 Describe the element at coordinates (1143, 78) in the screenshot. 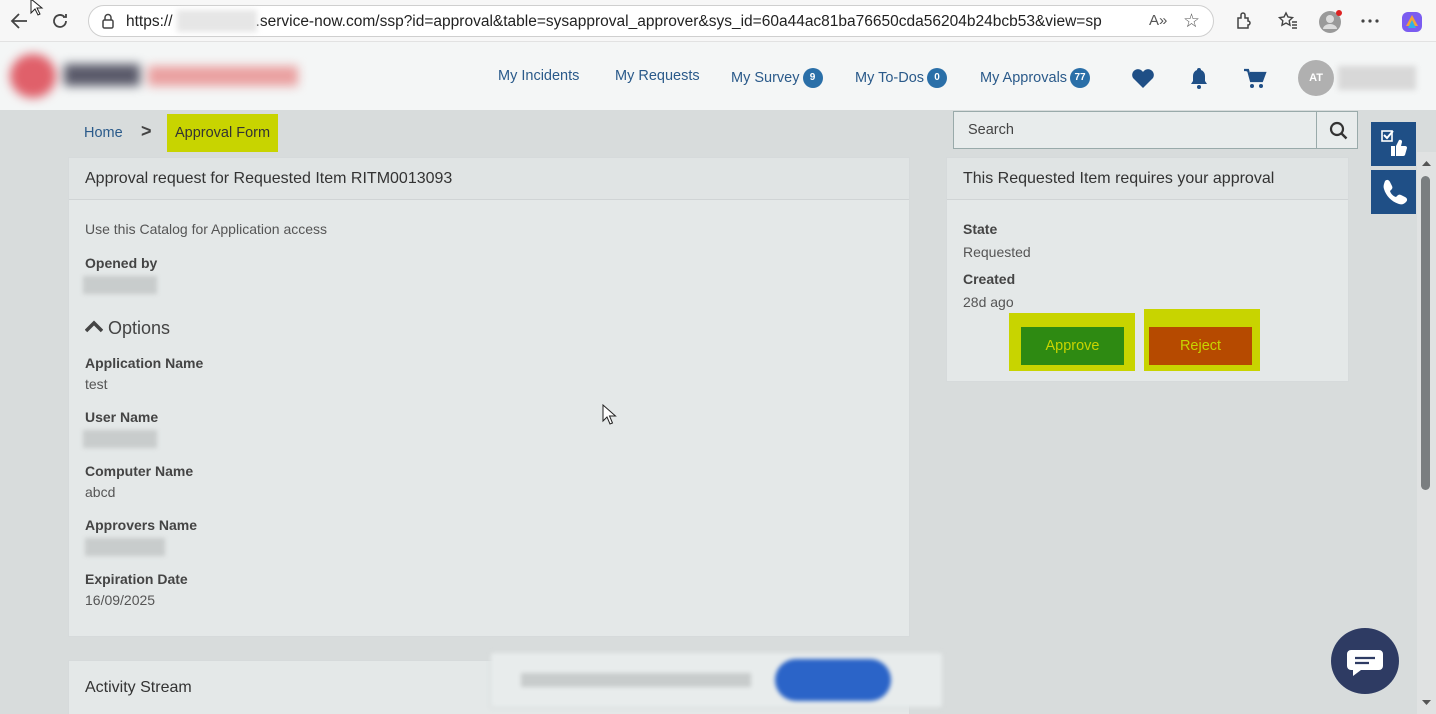

I see `heart-icon` at that location.